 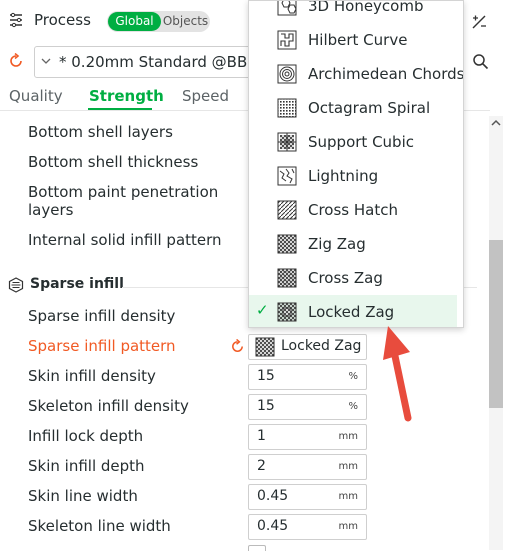 What do you see at coordinates (257, 548) in the screenshot?
I see `checkbox` at bounding box center [257, 548].